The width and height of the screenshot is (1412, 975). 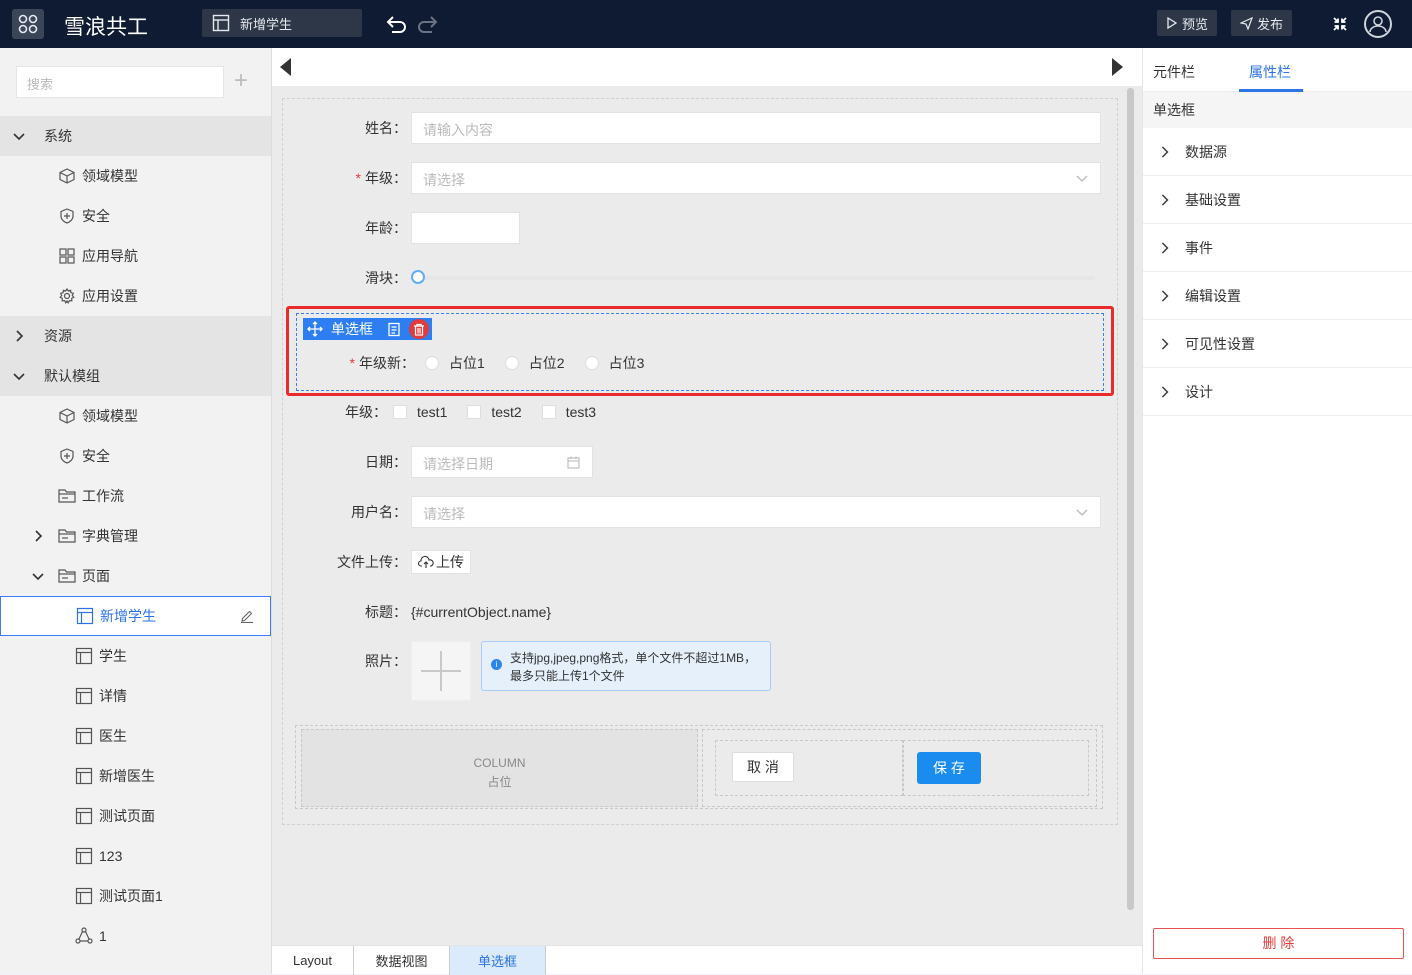 What do you see at coordinates (135, 696) in the screenshot?
I see `sidebar-item: 详情` at bounding box center [135, 696].